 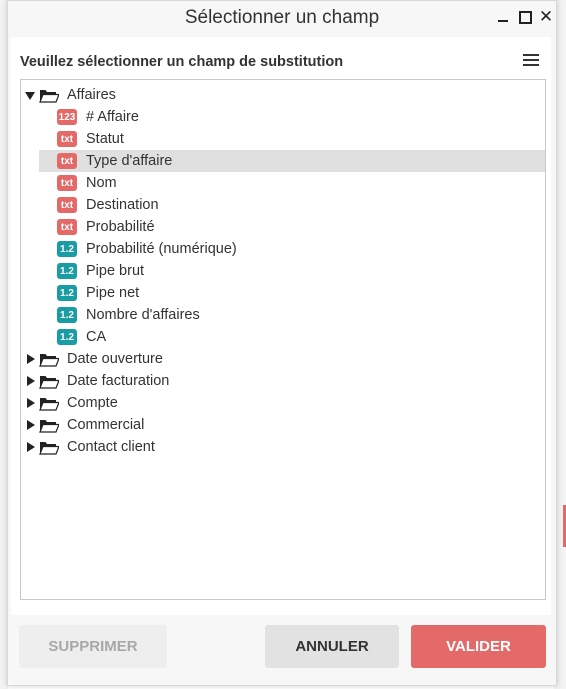 I want to click on tree-field-row: 1.2 Probabilité (numérique), so click(x=292, y=249).